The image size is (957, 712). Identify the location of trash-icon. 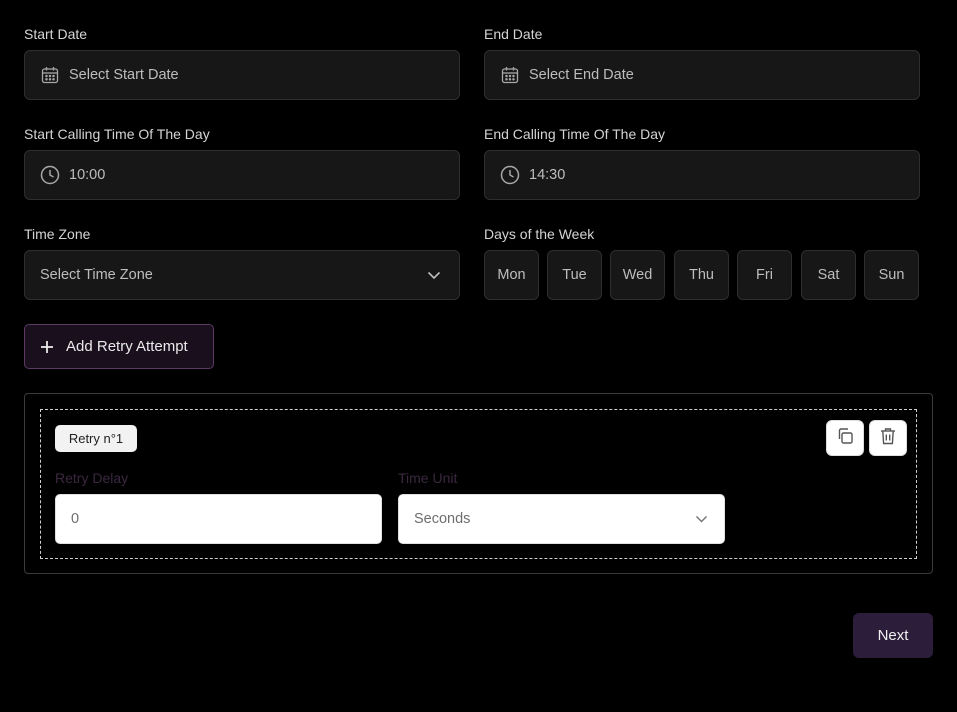
(888, 438).